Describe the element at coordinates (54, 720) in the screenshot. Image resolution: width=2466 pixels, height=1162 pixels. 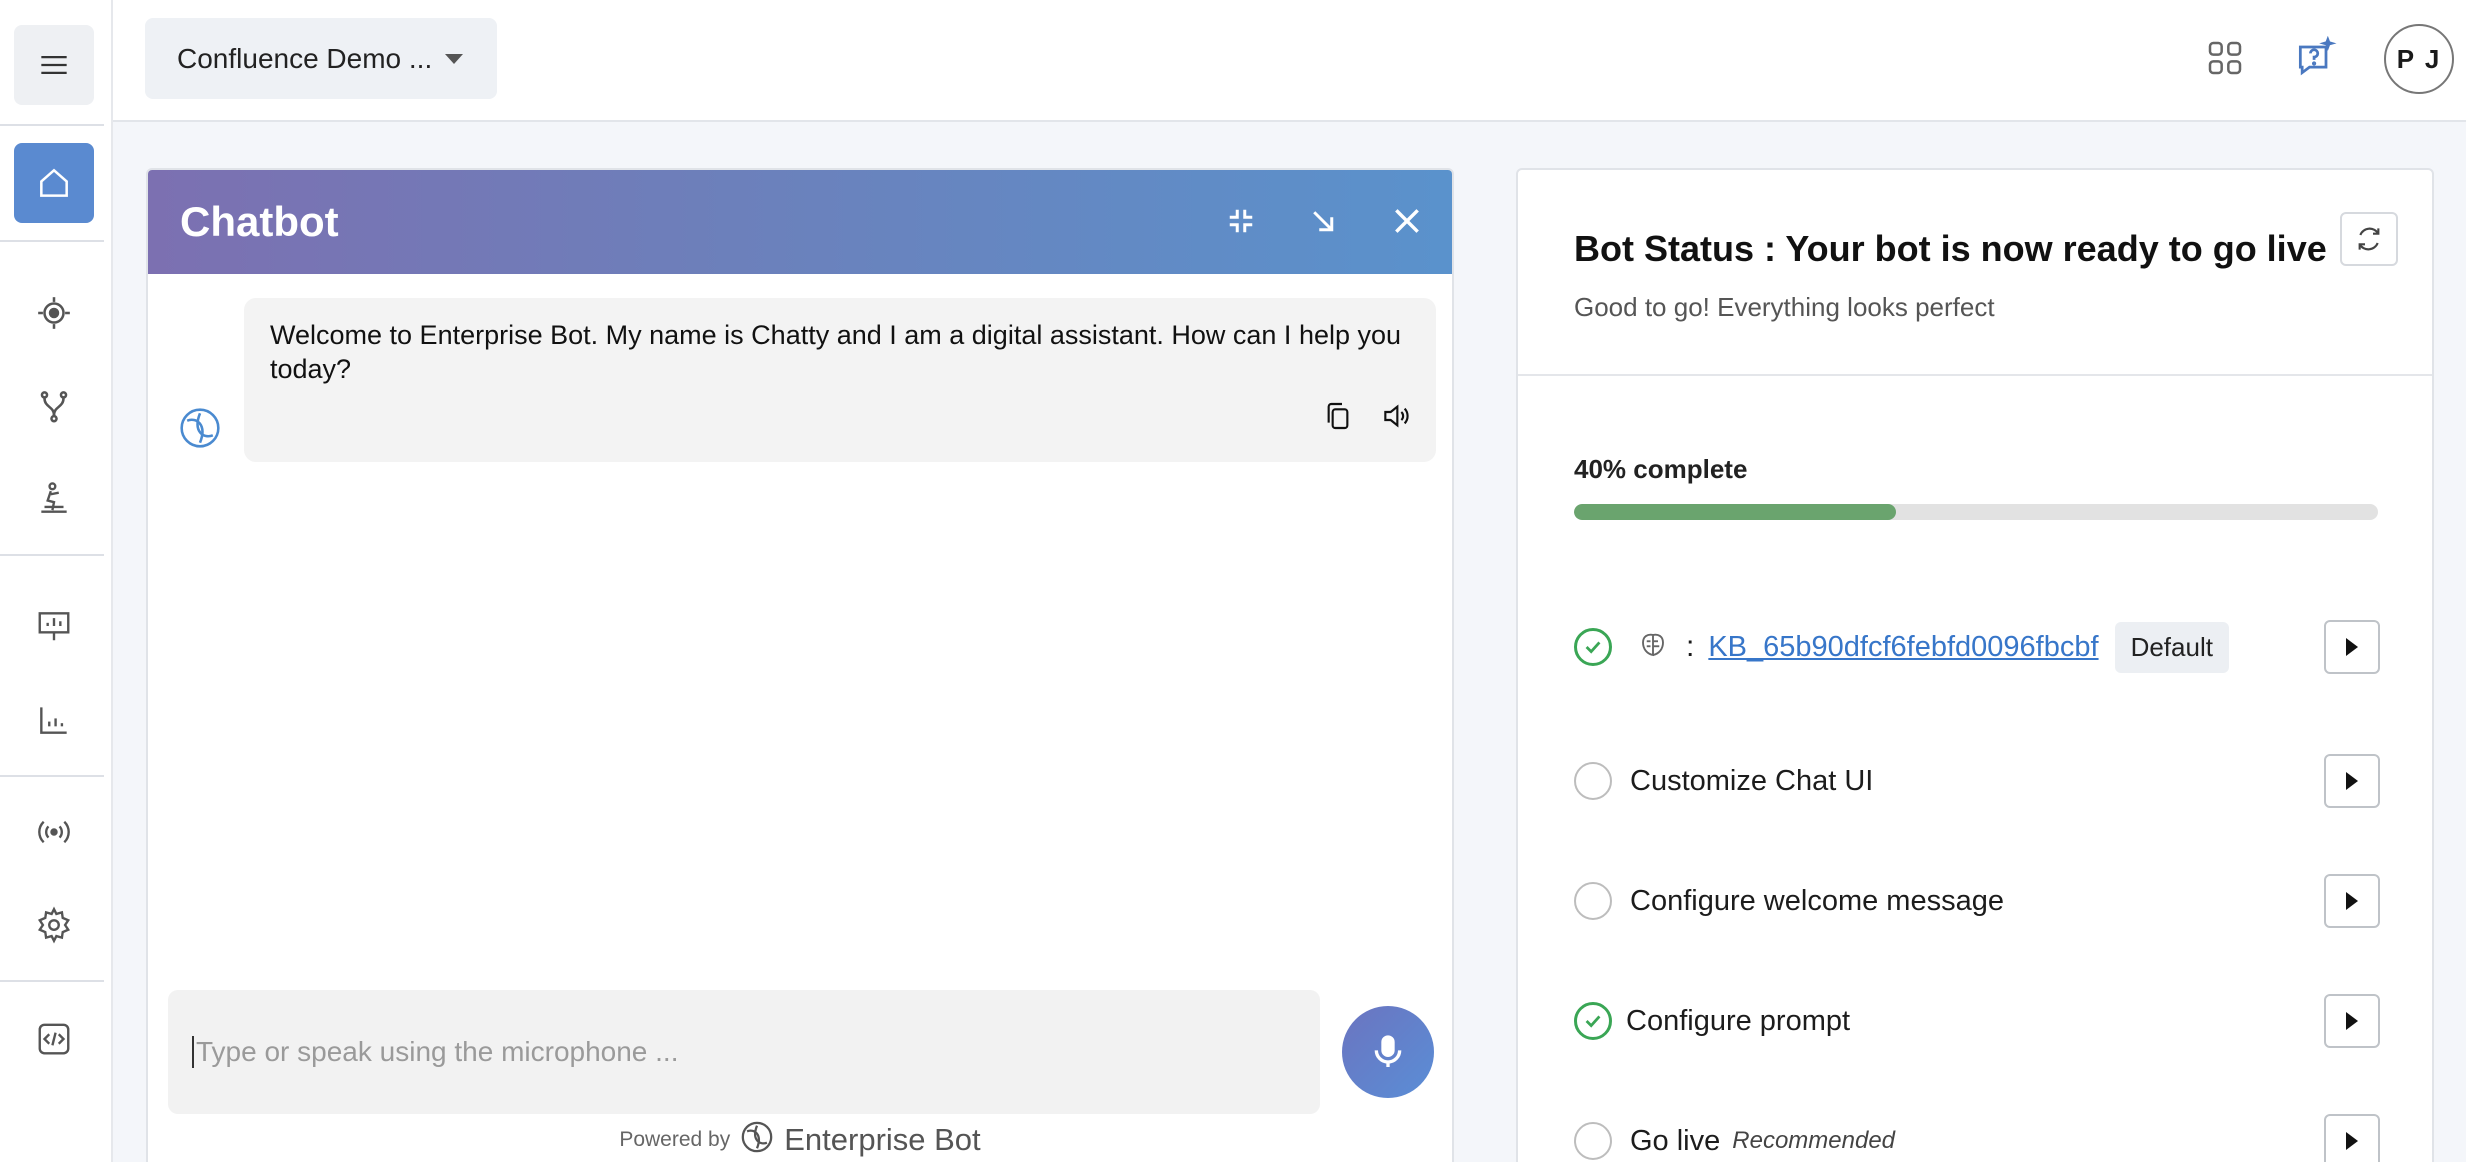
I see `analytics-chart-icon` at that location.